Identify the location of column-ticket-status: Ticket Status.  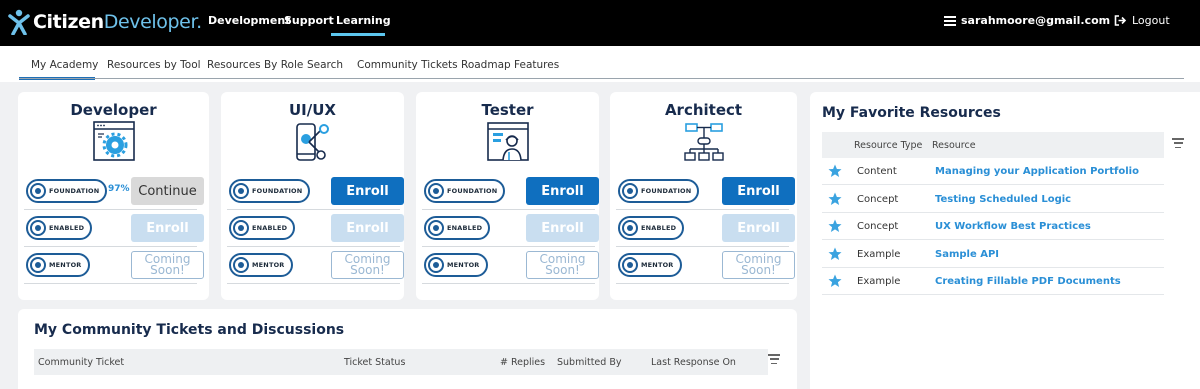
(374, 362).